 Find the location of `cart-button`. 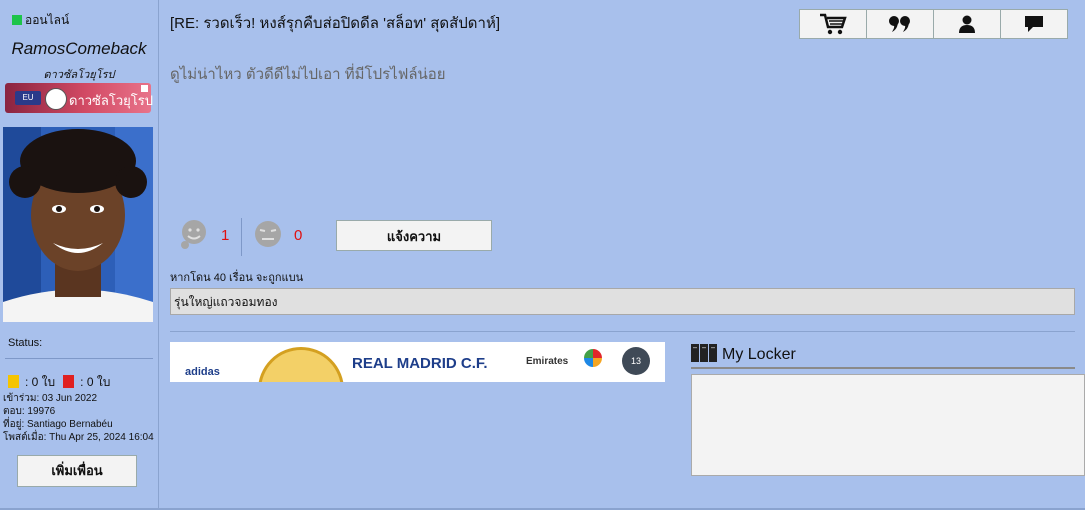

cart-button is located at coordinates (833, 24).